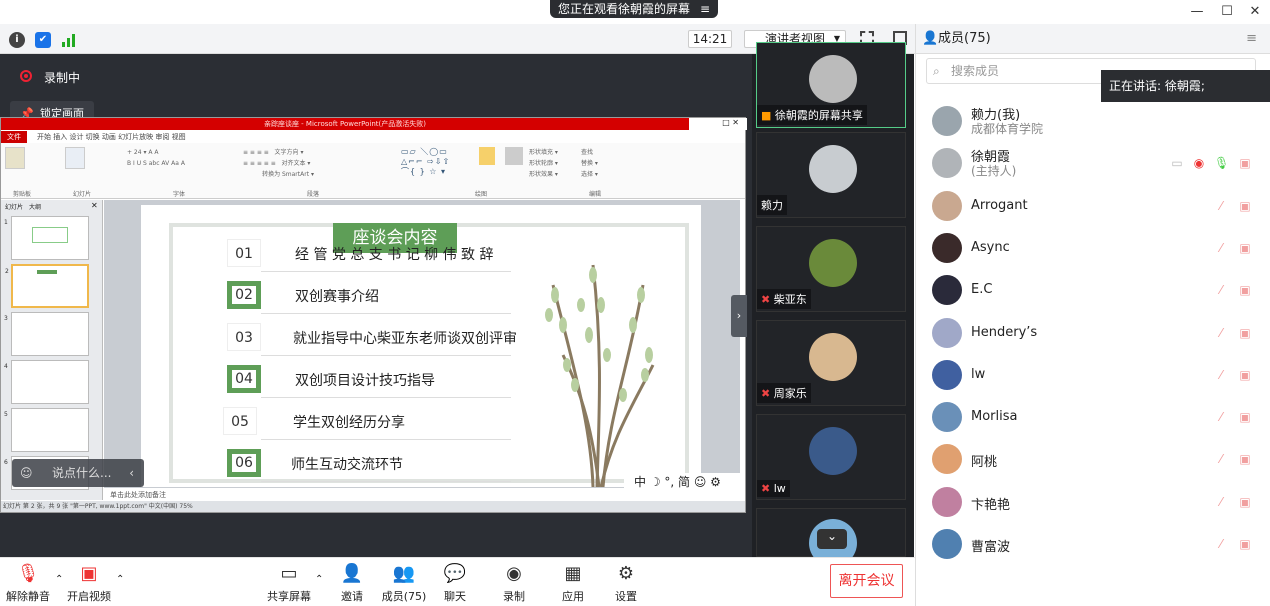 The width and height of the screenshot is (1270, 606). Describe the element at coordinates (831, 457) in the screenshot. I see `video-tile: ✖ lw` at that location.